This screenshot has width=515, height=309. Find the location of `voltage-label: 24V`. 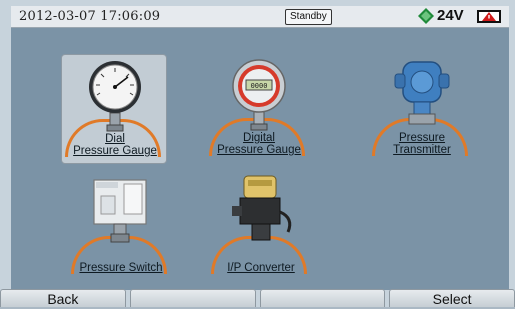

voltage-label: 24V is located at coordinates (450, 15).